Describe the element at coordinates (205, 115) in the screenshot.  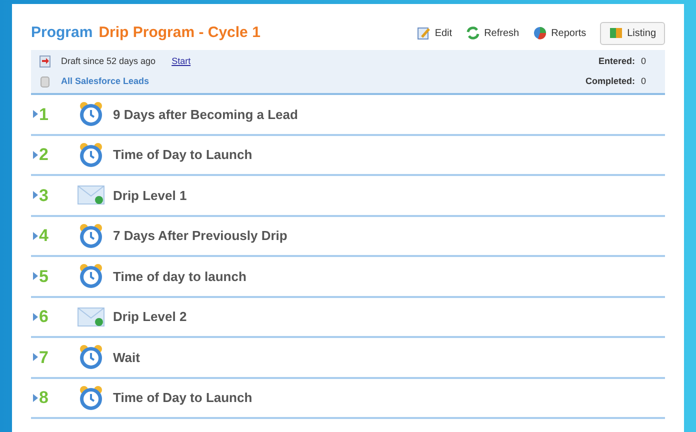
I see `step-title: 9 Days after Becoming a Lead` at that location.